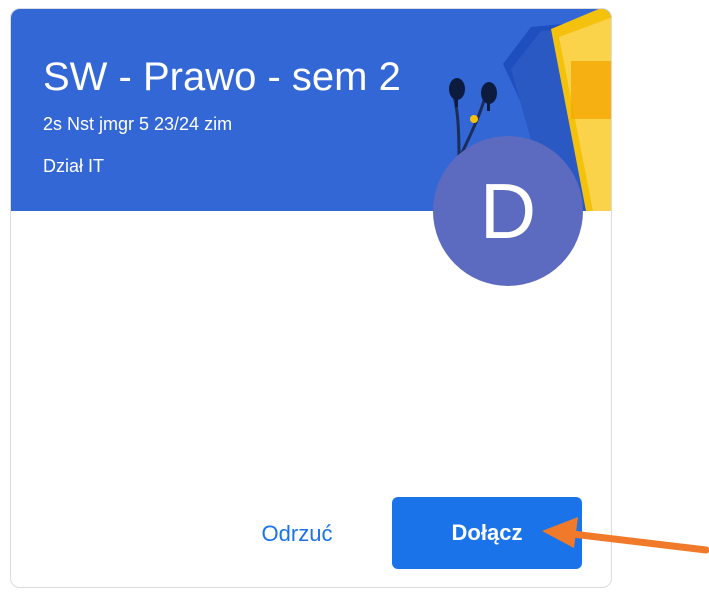  Describe the element at coordinates (625, 535) in the screenshot. I see `arrow-left-icon` at that location.